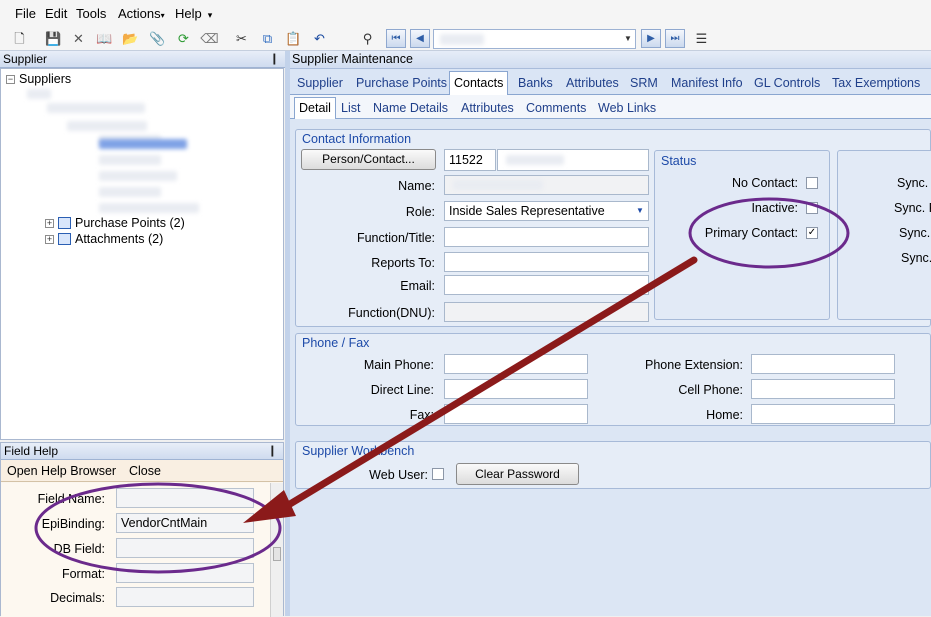 This screenshot has height=617, width=931. I want to click on main-phone-label: Main Phone:, so click(398, 365).